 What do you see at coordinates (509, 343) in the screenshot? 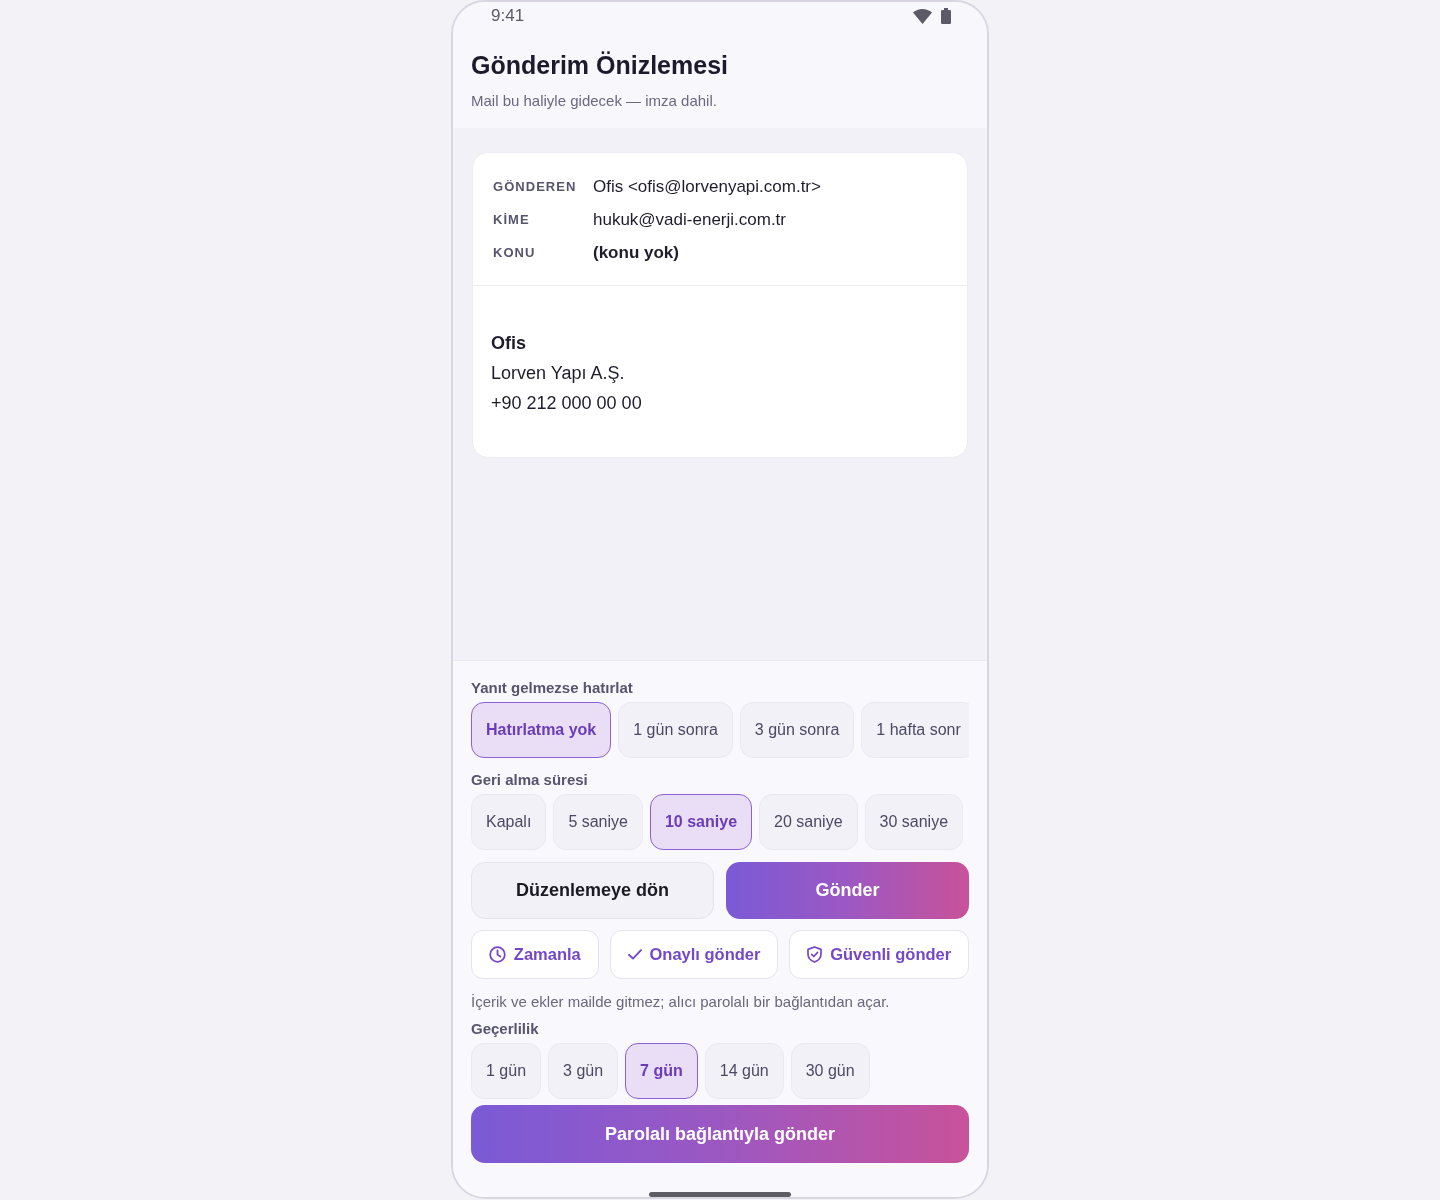
I see `signature-name: Ofis` at bounding box center [509, 343].